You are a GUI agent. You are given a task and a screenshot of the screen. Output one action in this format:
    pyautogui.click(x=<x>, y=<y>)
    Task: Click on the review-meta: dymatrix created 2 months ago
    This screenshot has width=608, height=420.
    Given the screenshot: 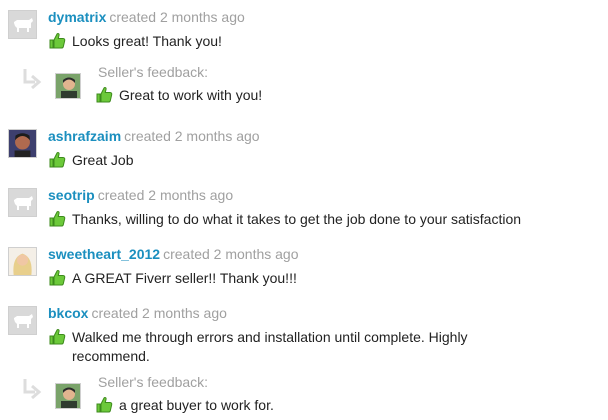 What is the action you would take?
    pyautogui.click(x=146, y=17)
    